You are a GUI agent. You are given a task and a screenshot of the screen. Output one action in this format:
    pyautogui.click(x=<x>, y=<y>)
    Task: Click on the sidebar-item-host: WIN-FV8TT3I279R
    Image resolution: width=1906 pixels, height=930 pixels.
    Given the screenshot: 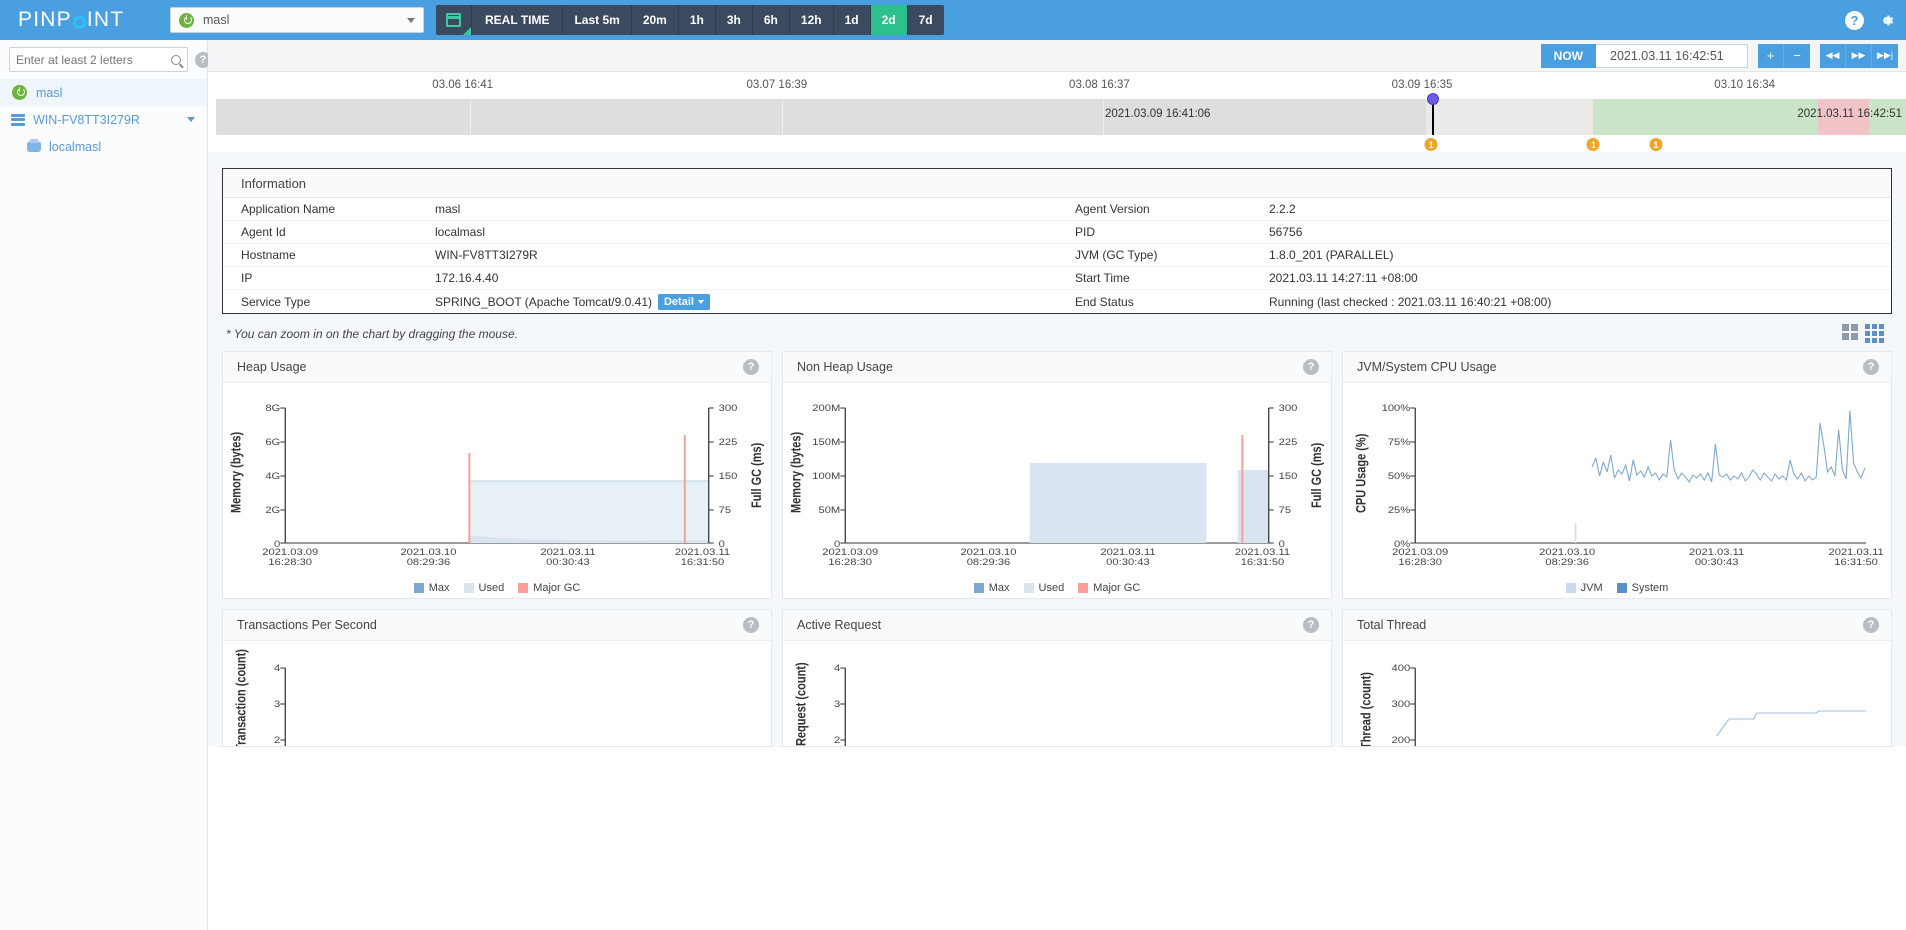 What is the action you would take?
    pyautogui.click(x=103, y=119)
    